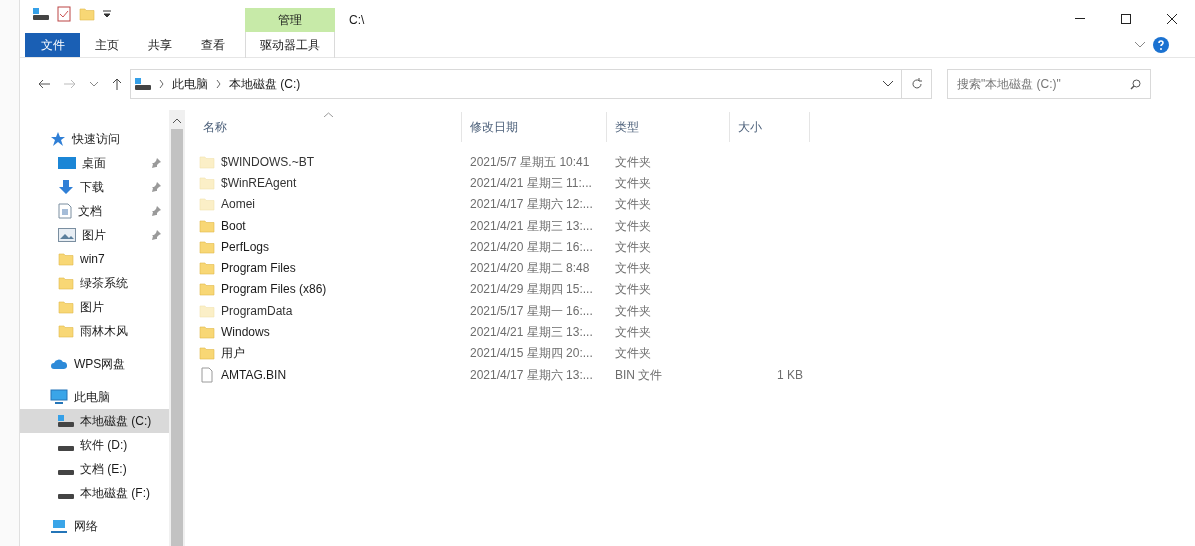 The image size is (1195, 546). Describe the element at coordinates (695, 353) in the screenshot. I see `file-row: 用户 2021/4/15 星期四 20:... 文件夹` at that location.